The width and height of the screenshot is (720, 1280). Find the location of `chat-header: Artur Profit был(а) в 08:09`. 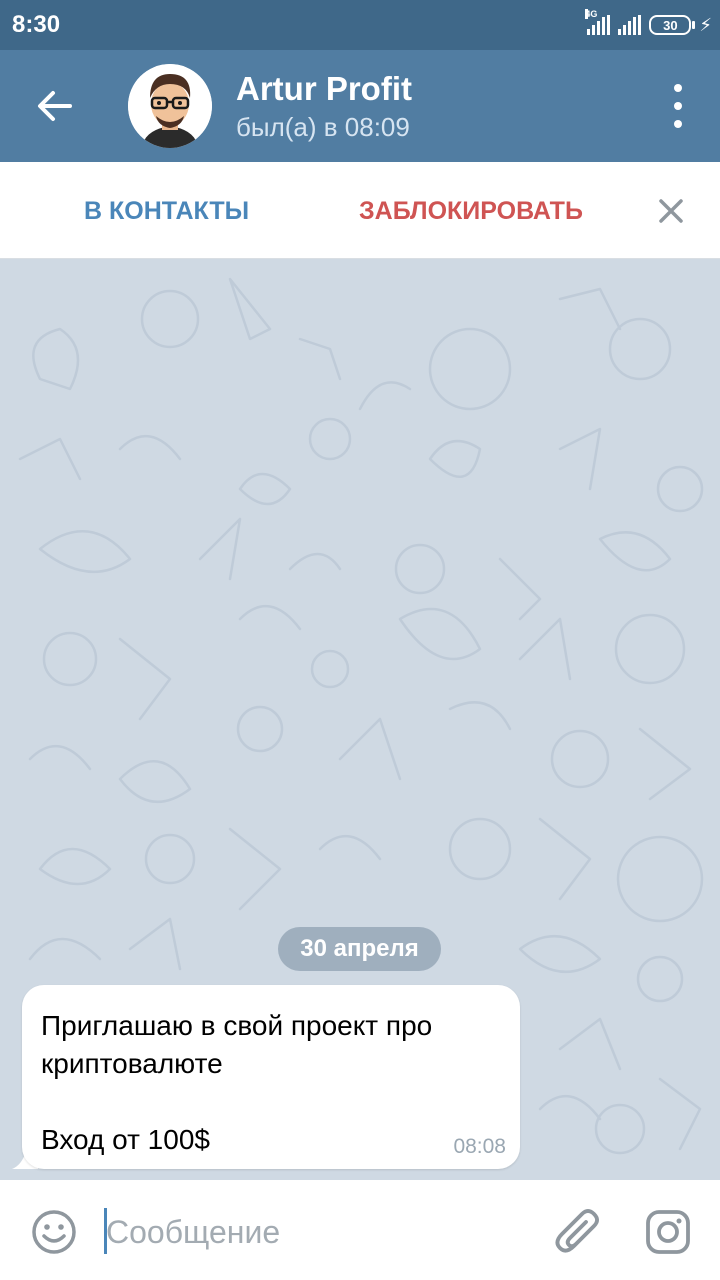

chat-header: Artur Profit был(а) в 08:09 is located at coordinates (360, 106).